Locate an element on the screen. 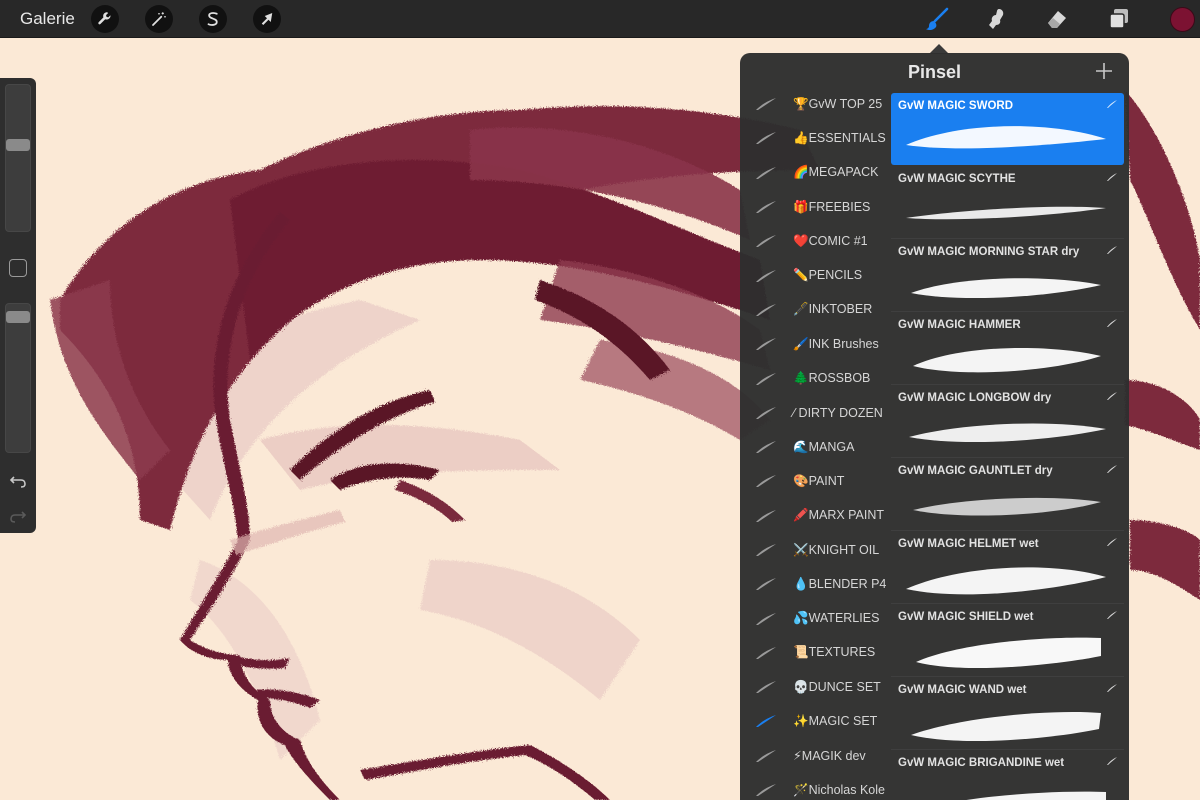 This screenshot has height=800, width=1200. brush-set-item: ⁄ DIRTY DOZEN is located at coordinates (815, 413).